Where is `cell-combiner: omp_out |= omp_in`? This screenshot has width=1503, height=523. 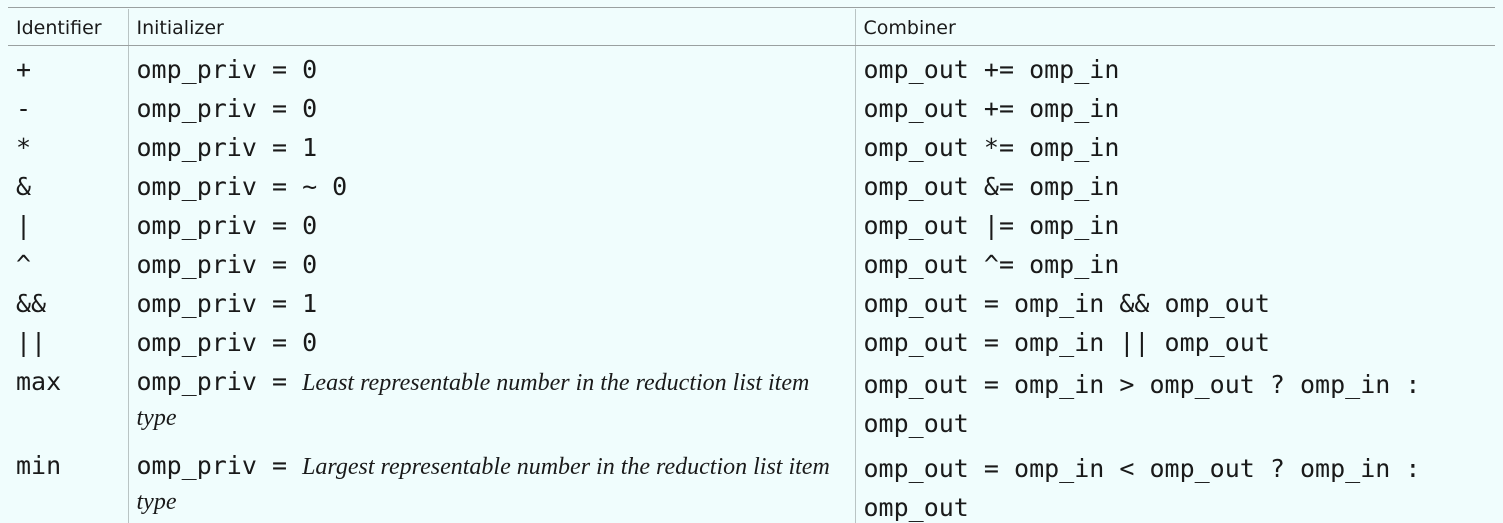
cell-combiner: omp_out |= omp_in is located at coordinates (1174, 222).